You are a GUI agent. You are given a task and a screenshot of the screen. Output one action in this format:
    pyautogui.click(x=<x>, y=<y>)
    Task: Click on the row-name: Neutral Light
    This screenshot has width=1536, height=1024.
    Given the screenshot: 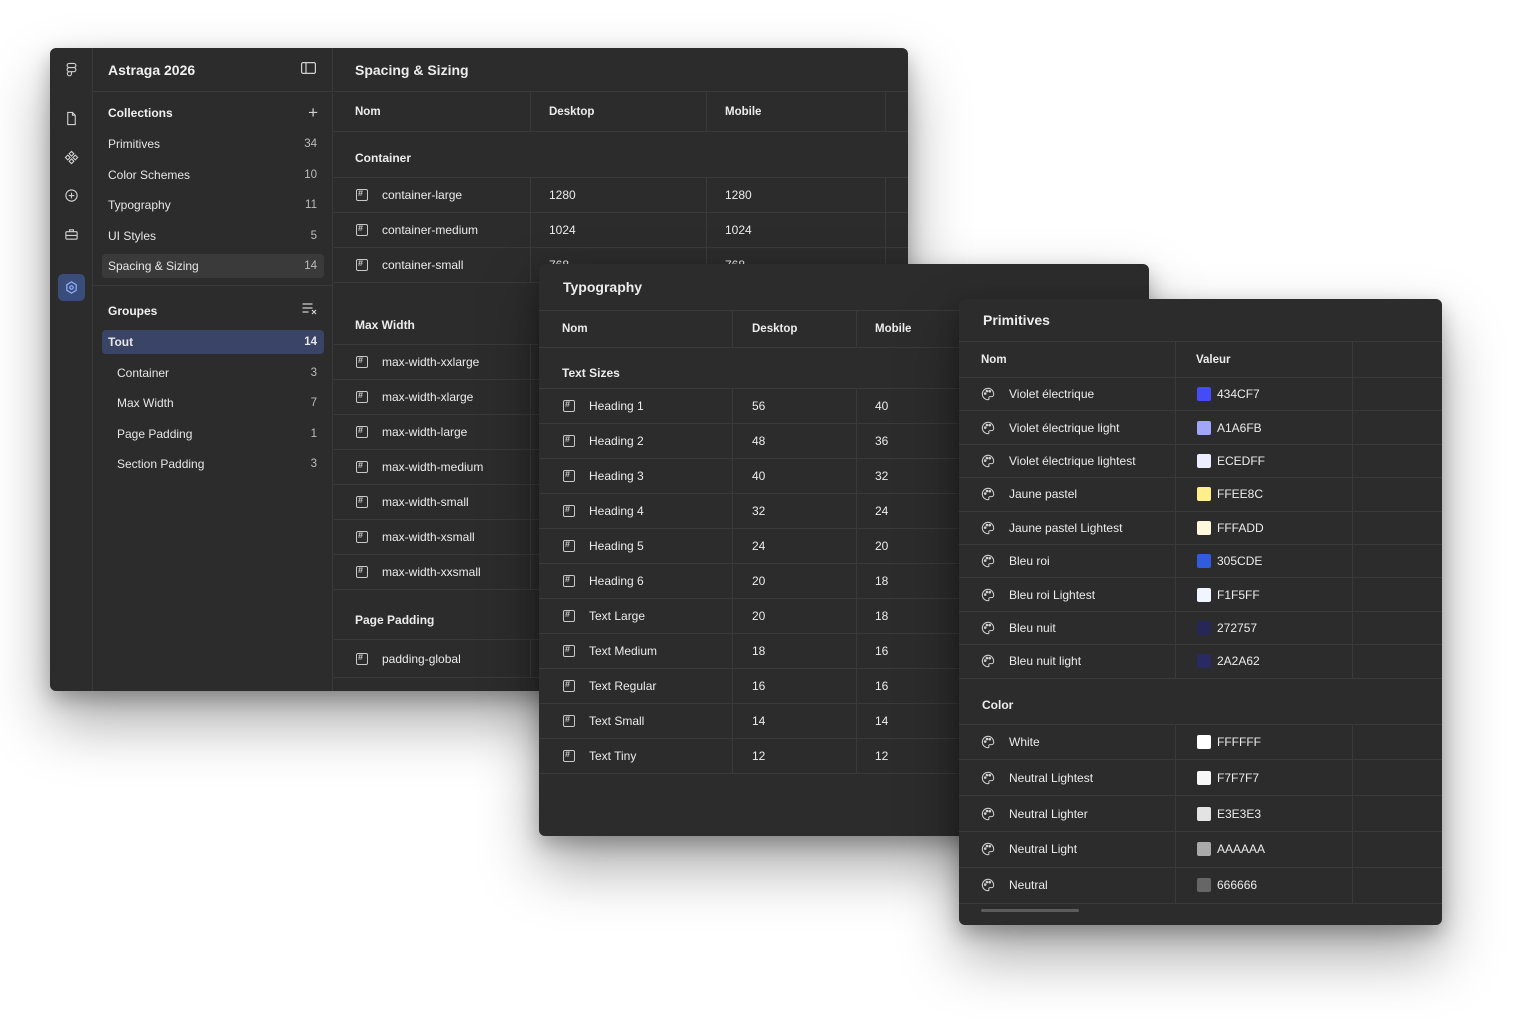 What is the action you would take?
    pyautogui.click(x=1043, y=849)
    